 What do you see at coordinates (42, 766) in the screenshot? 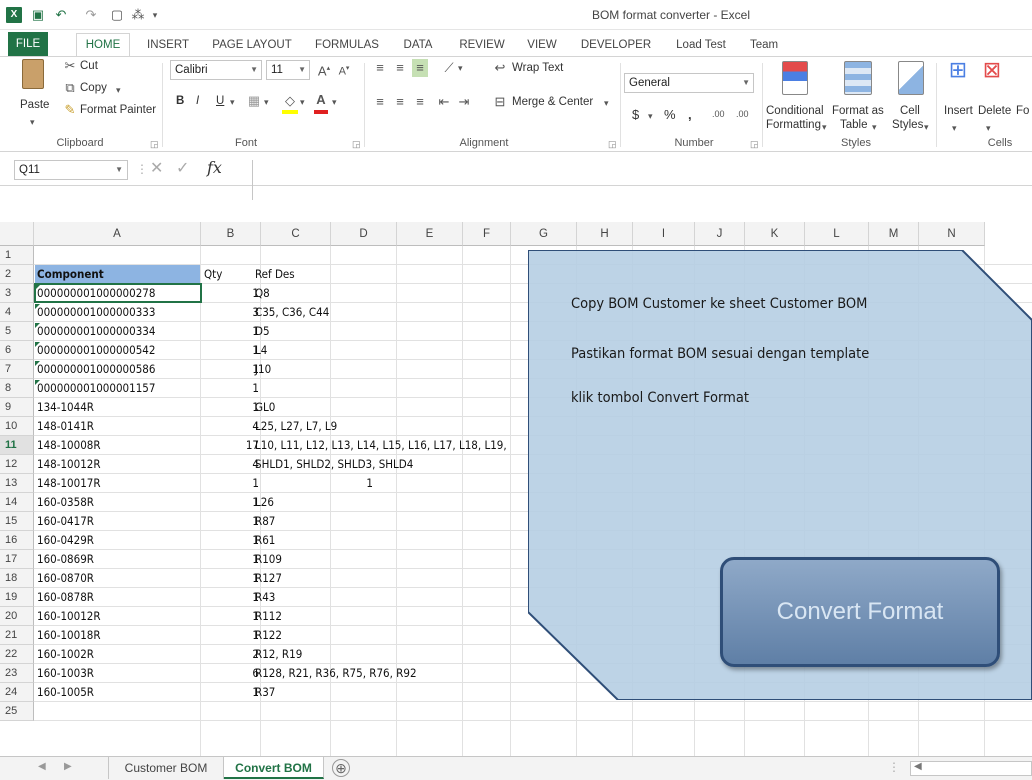
I see `scroll-sheets-left-icon: ◀` at bounding box center [42, 766].